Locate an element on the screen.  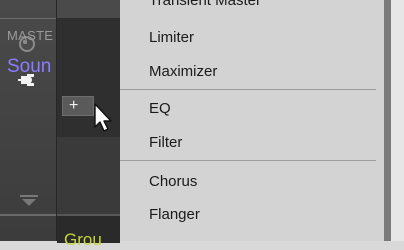
panel-top-strip is located at coordinates (88, 9).